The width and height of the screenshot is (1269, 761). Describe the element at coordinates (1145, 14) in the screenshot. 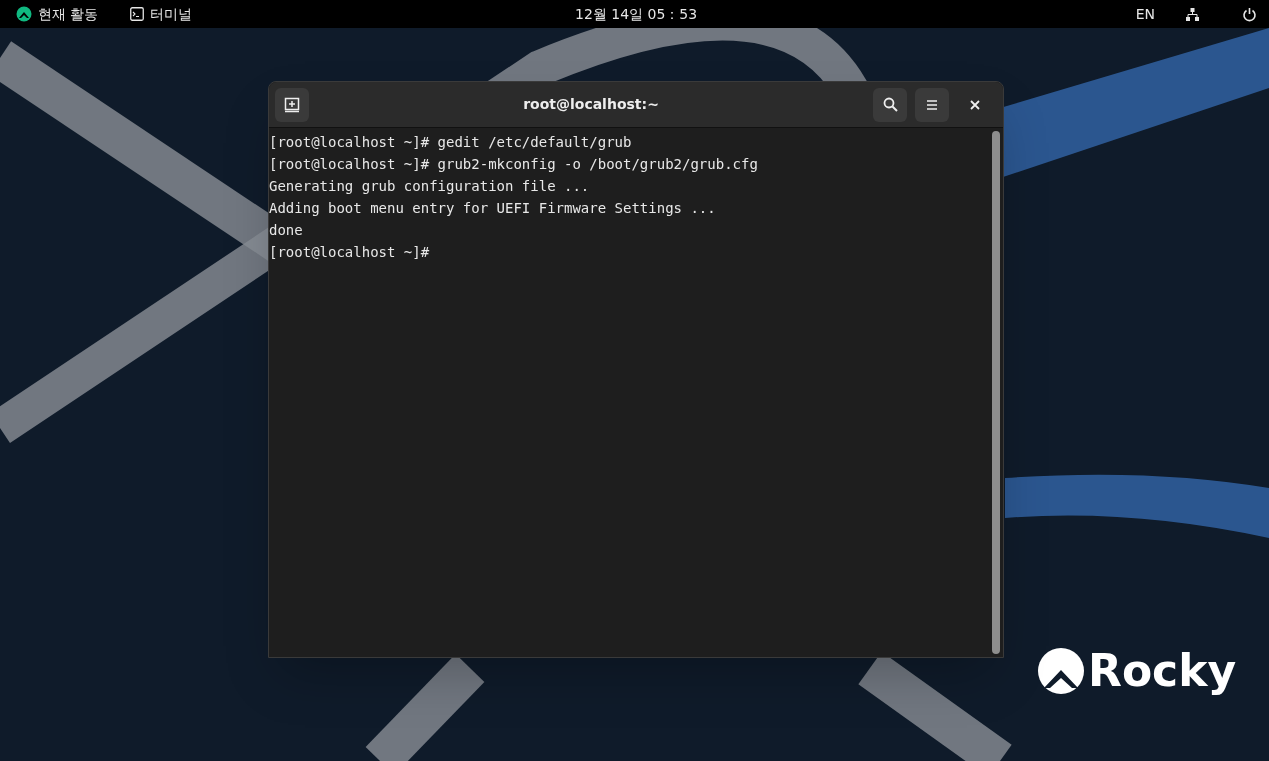

I see `input-source-button: EN` at that location.